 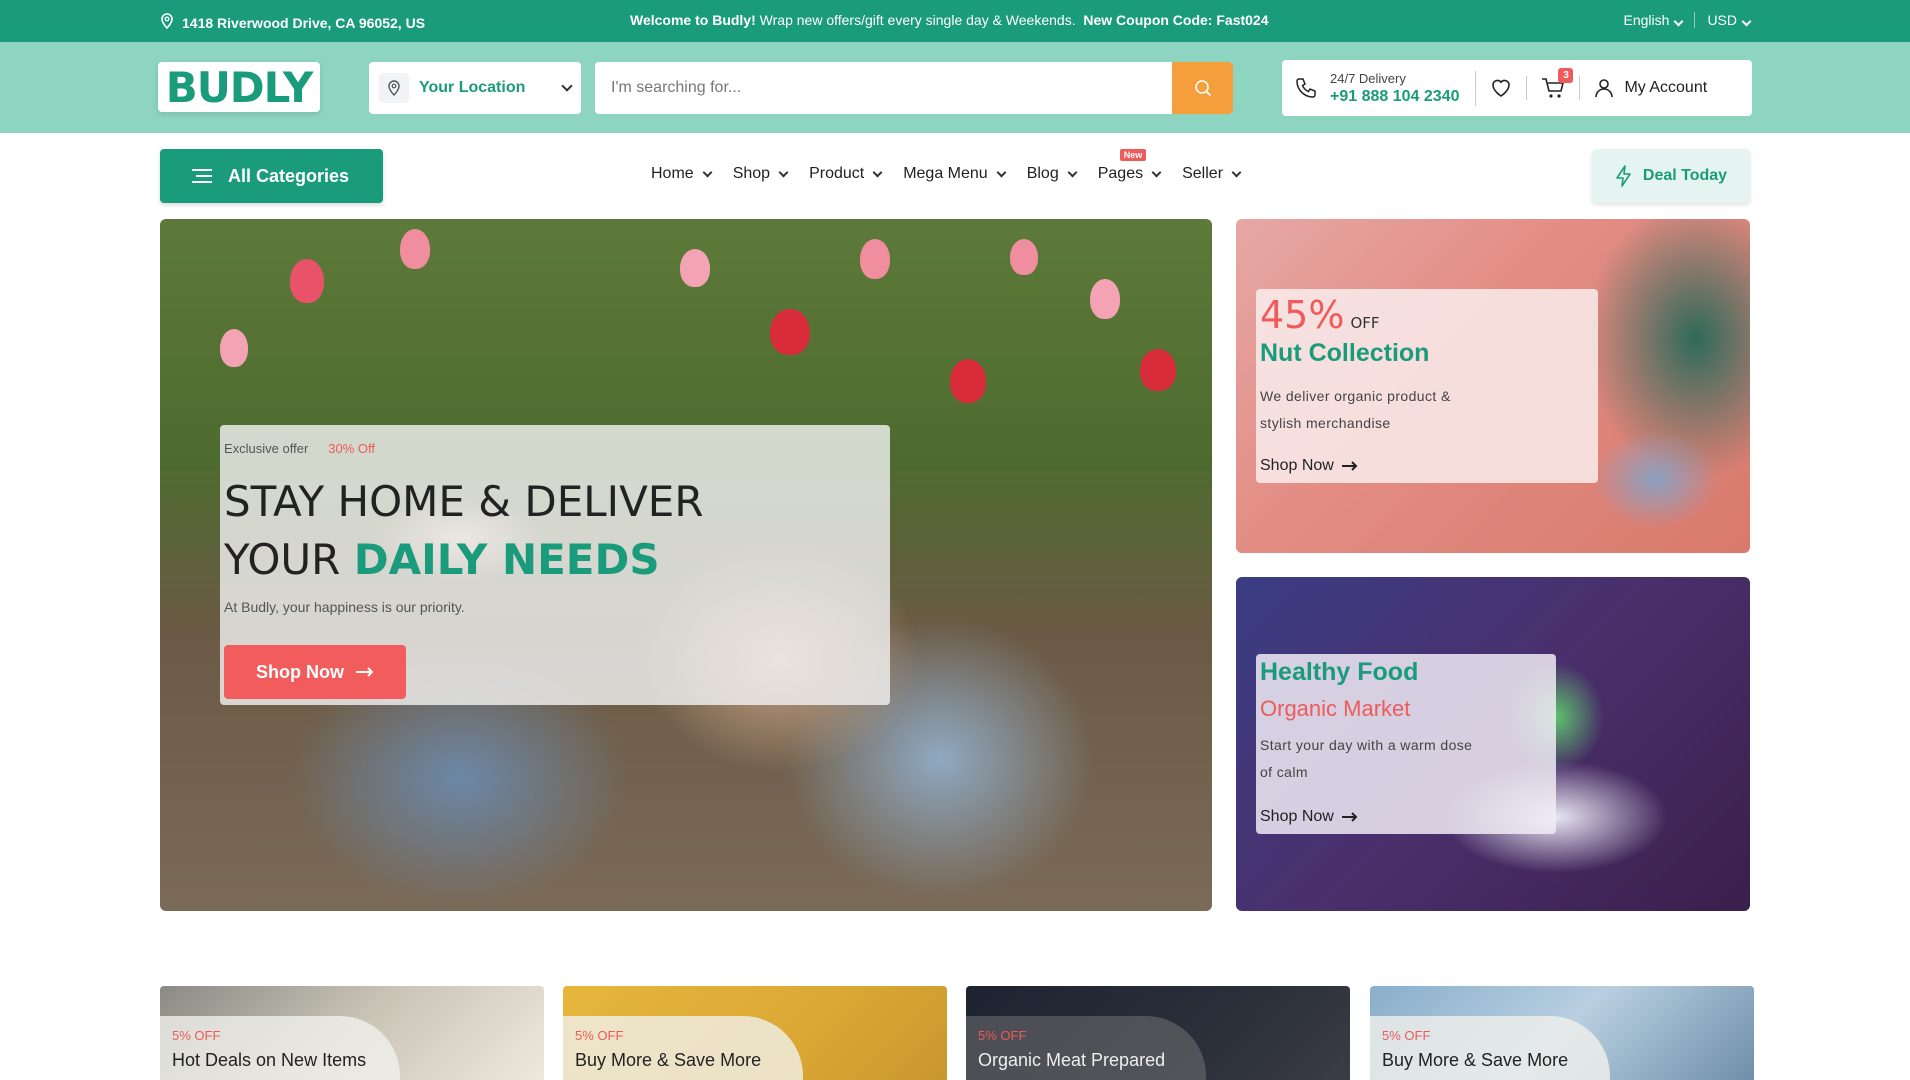 I want to click on heart-icon, so click(x=1501, y=88).